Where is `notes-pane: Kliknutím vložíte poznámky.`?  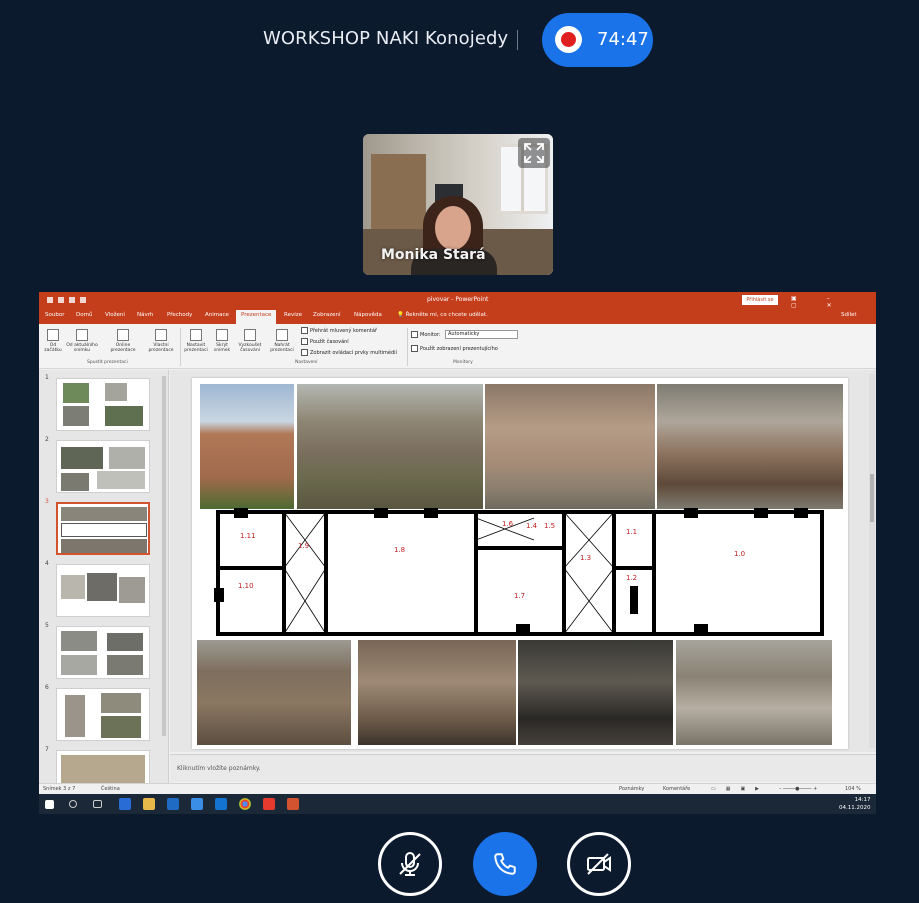 notes-pane: Kliknutím vložíte poznámky. is located at coordinates (523, 768).